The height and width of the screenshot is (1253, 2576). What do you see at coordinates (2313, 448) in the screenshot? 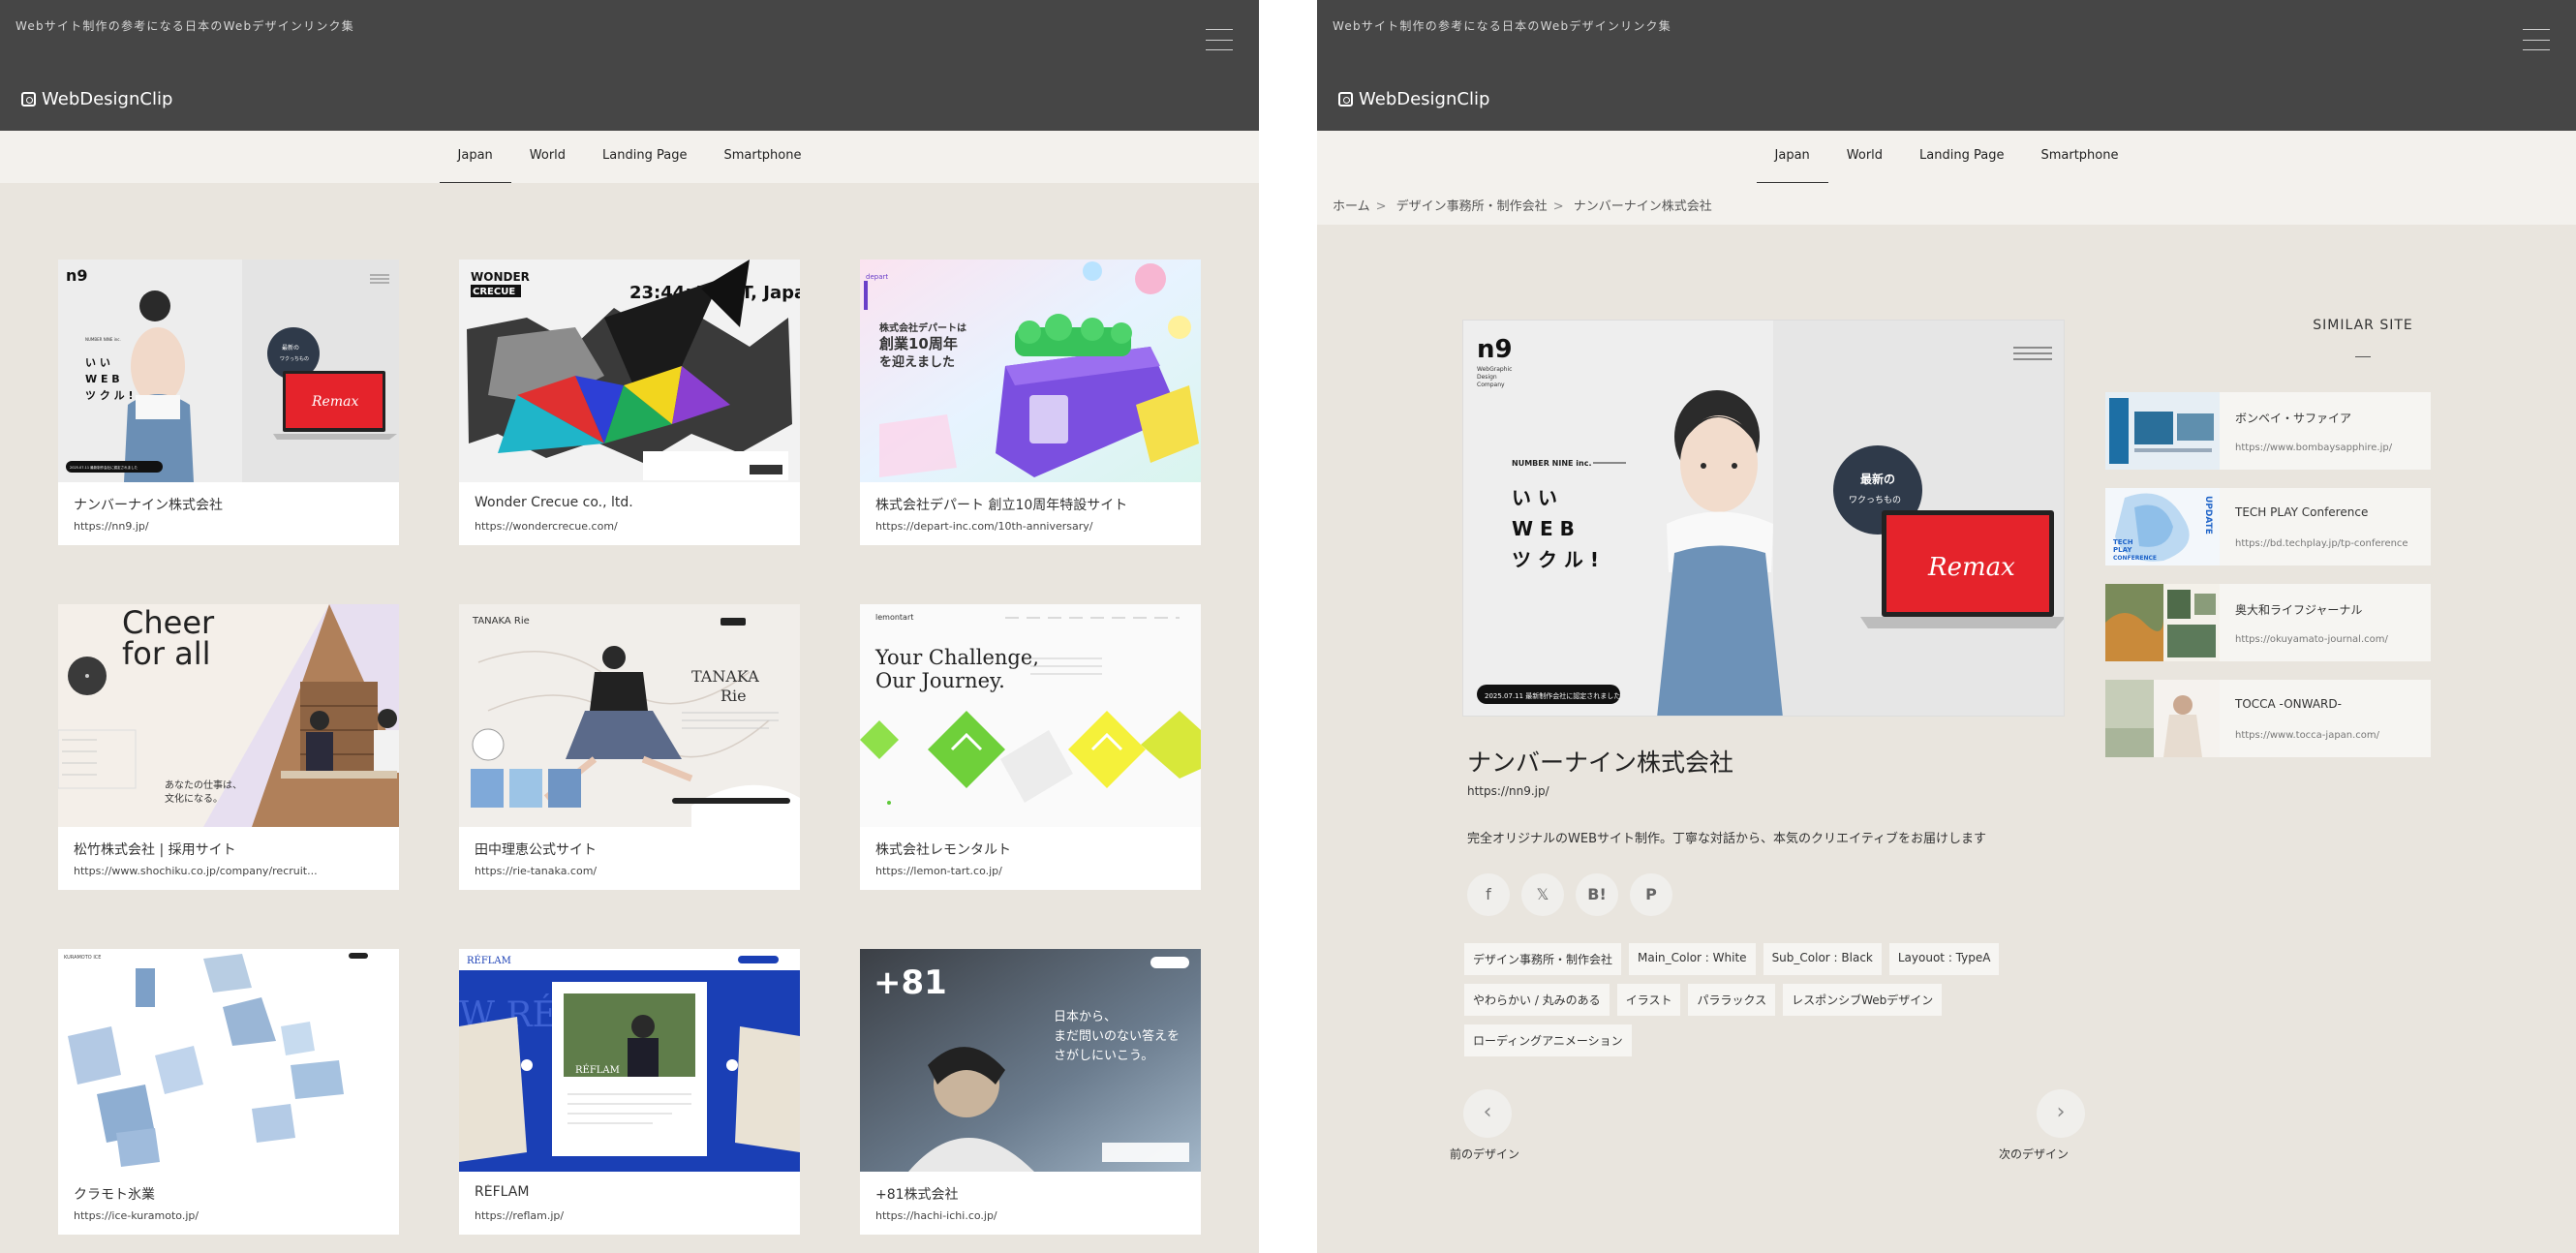
I see `similar-site-url: https://www.bombaysapphire.jp/` at bounding box center [2313, 448].